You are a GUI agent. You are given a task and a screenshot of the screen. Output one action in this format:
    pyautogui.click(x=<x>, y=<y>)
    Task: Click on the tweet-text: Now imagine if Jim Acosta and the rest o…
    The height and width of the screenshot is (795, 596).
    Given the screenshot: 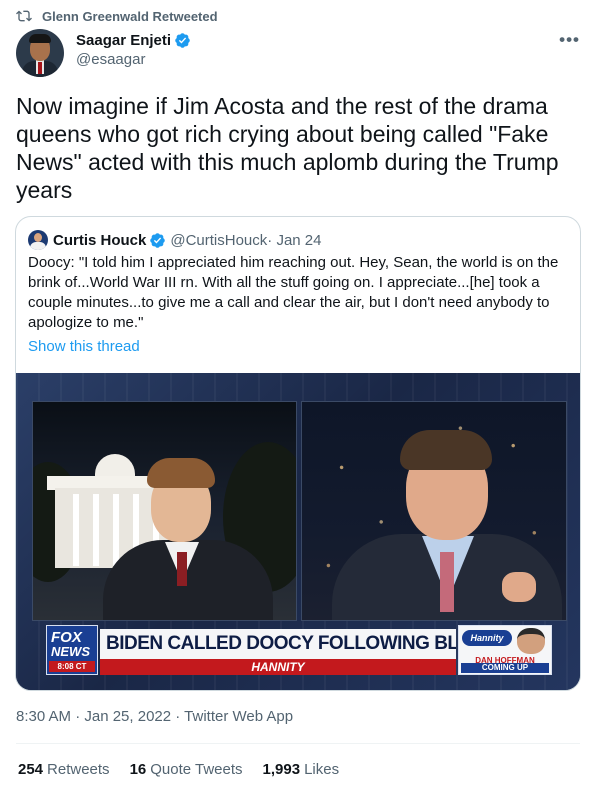 What is the action you would take?
    pyautogui.click(x=287, y=148)
    